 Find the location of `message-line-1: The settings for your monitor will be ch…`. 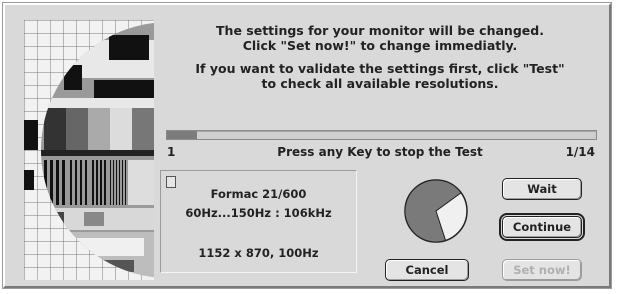

message-line-1: The settings for your monitor will be ch… is located at coordinates (380, 30).